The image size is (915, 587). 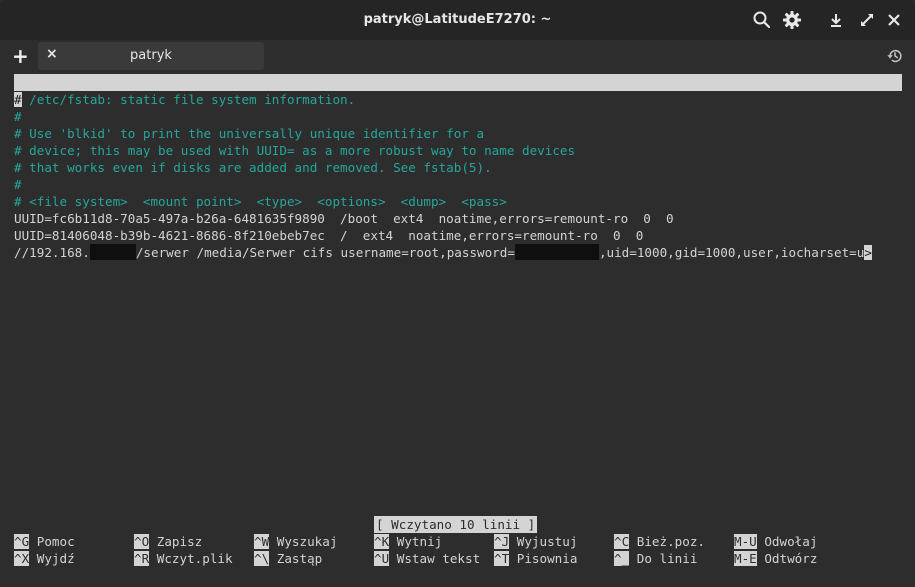 I want to click on shortcut-paste: ^U Wstaw tekst, so click(x=427, y=558).